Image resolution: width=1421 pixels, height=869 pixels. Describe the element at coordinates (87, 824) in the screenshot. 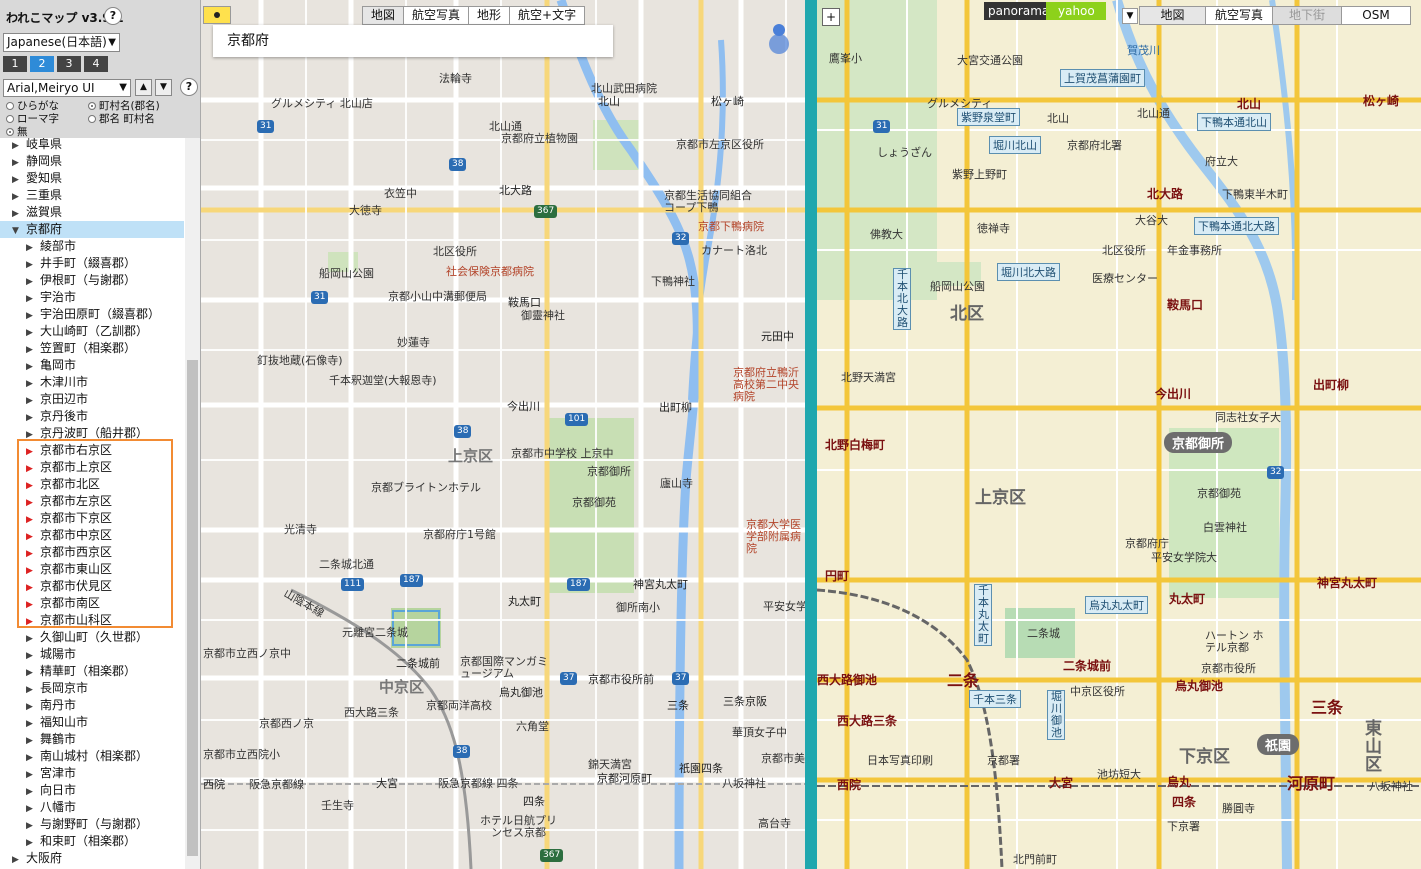

I see `tree-item: ▶ 与謝野町（与謝郡）` at that location.